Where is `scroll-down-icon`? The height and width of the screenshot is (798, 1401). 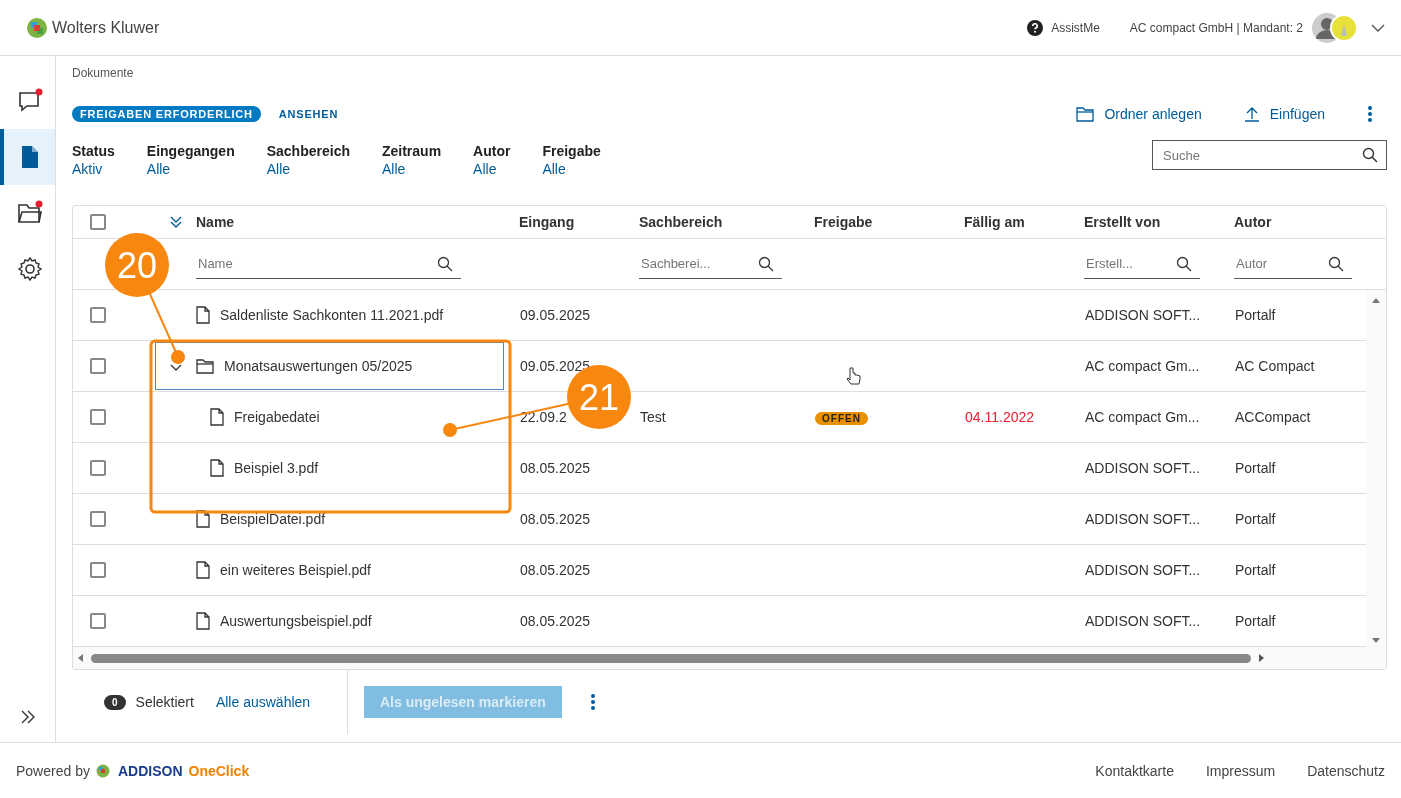 scroll-down-icon is located at coordinates (1376, 641).